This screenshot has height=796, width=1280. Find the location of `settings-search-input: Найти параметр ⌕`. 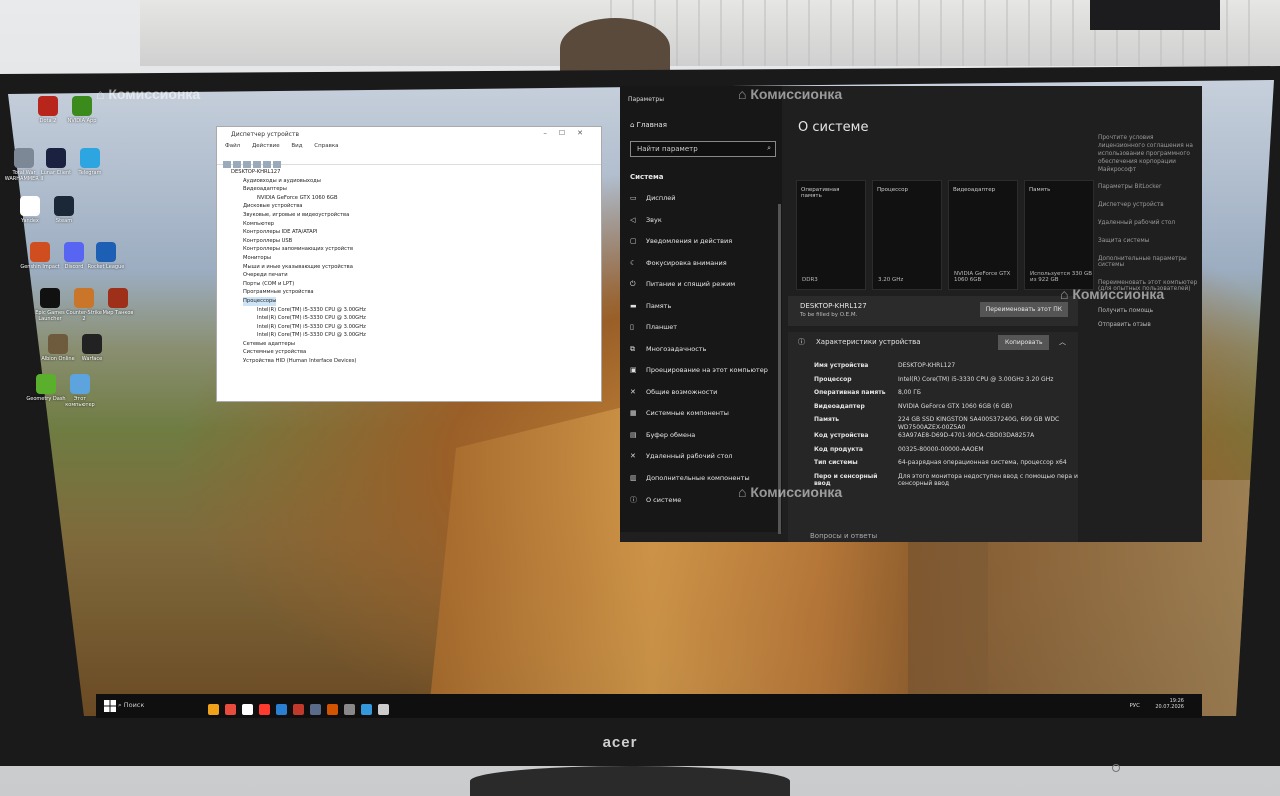

settings-search-input: Найти параметр ⌕ is located at coordinates (703, 149).